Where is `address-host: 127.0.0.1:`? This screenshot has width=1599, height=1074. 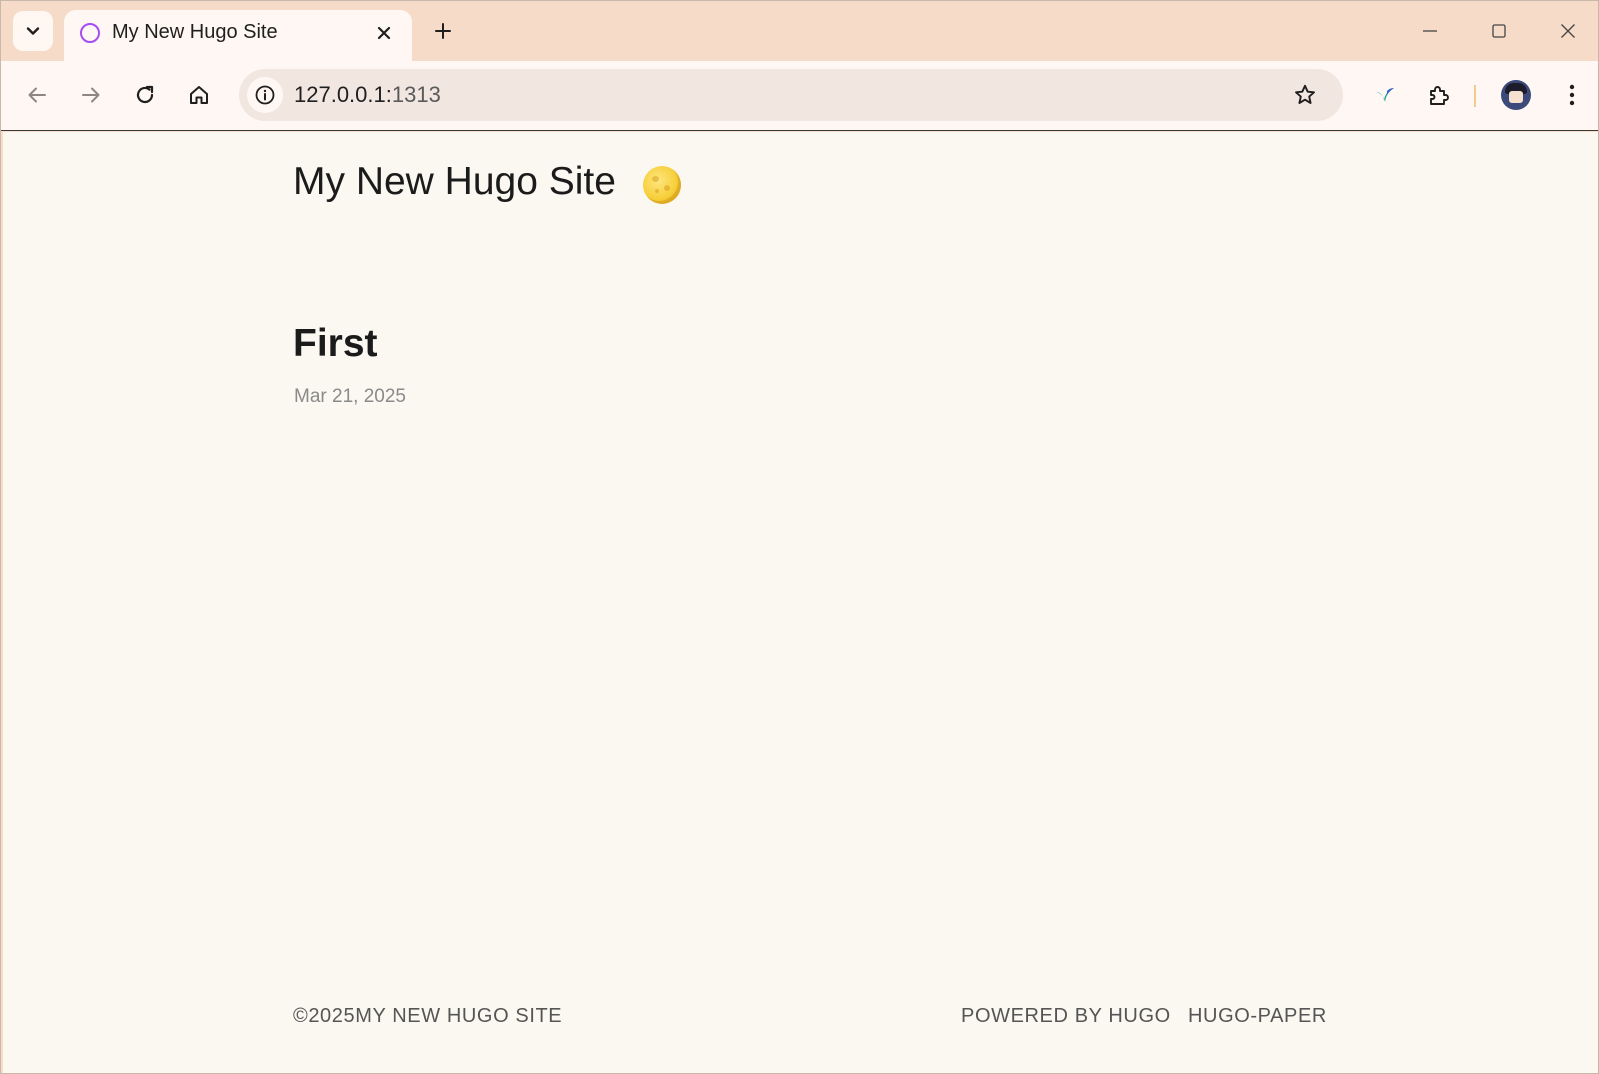
address-host: 127.0.0.1: is located at coordinates (343, 94).